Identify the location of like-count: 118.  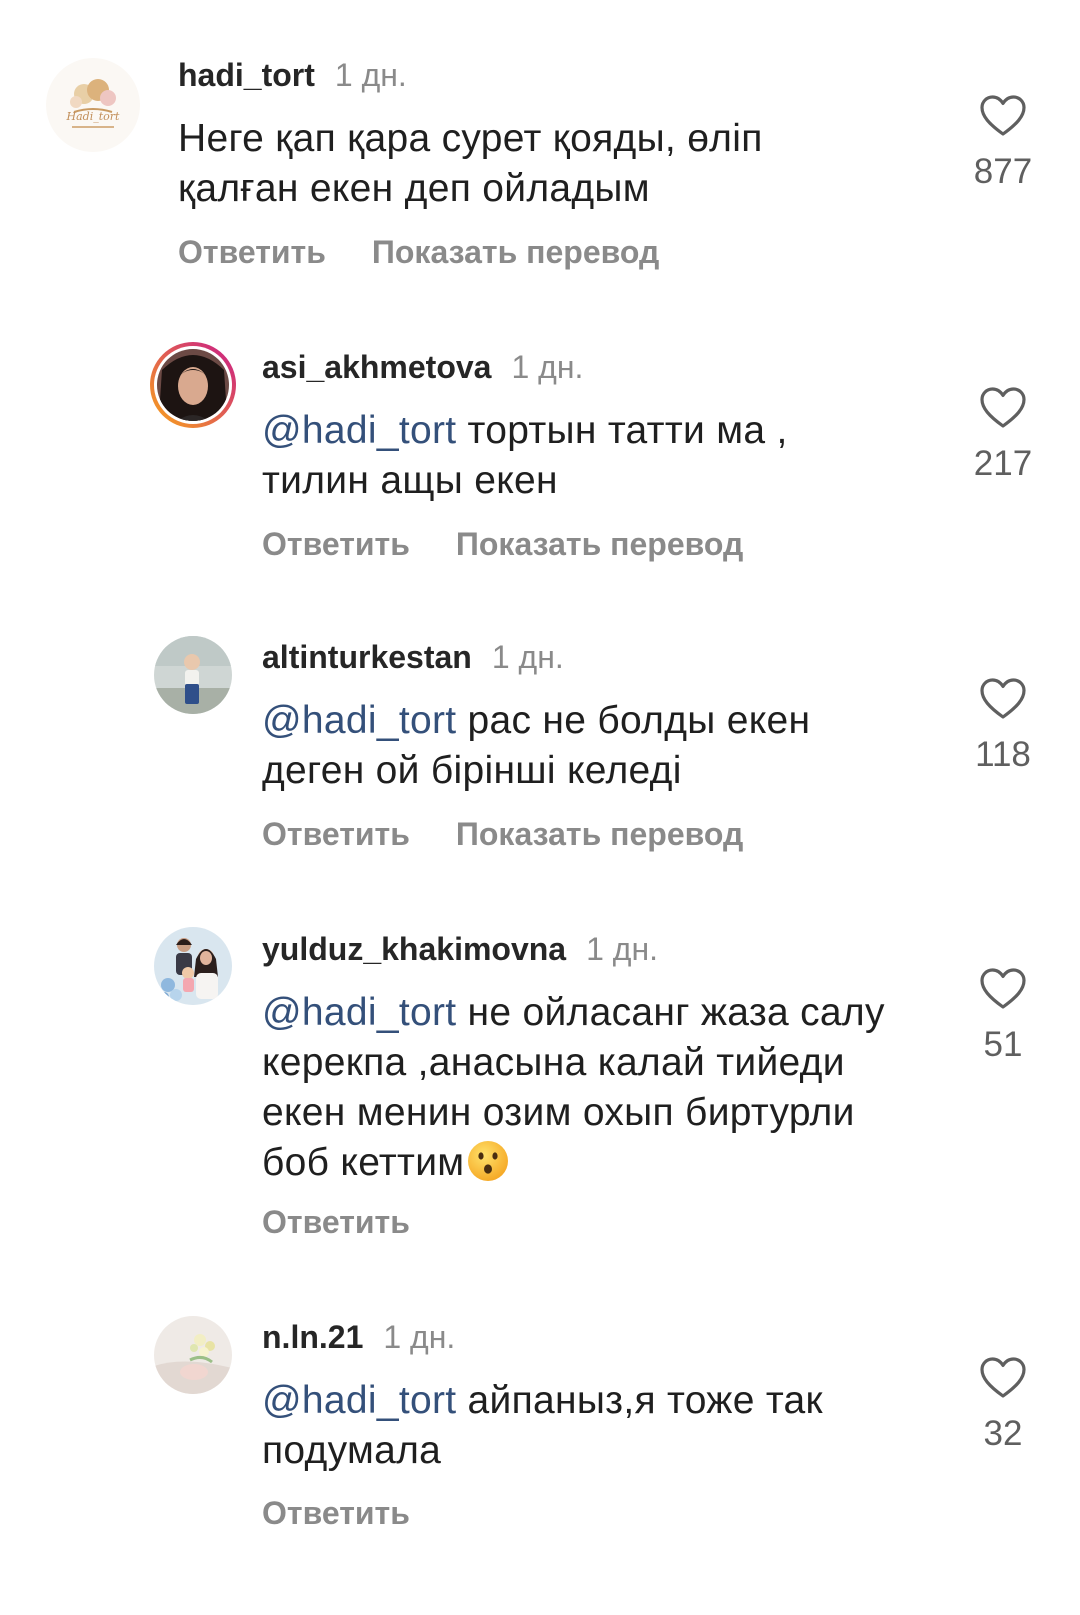
(1003, 754).